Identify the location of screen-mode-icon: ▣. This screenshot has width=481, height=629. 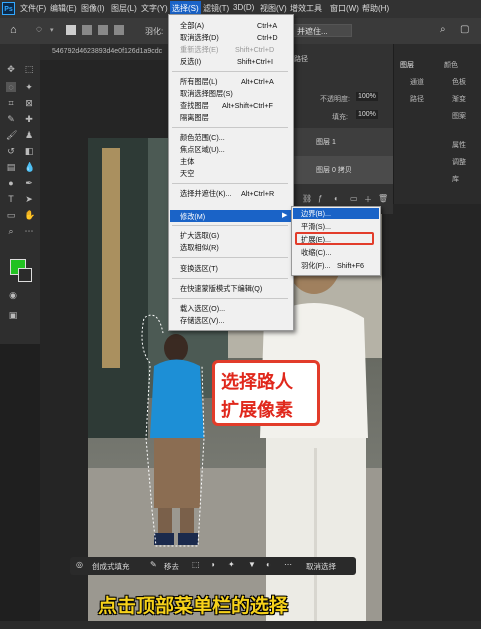
(13, 315).